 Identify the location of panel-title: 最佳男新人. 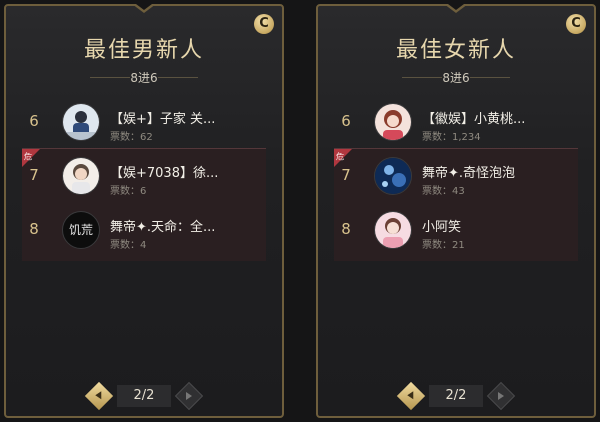
(143, 50).